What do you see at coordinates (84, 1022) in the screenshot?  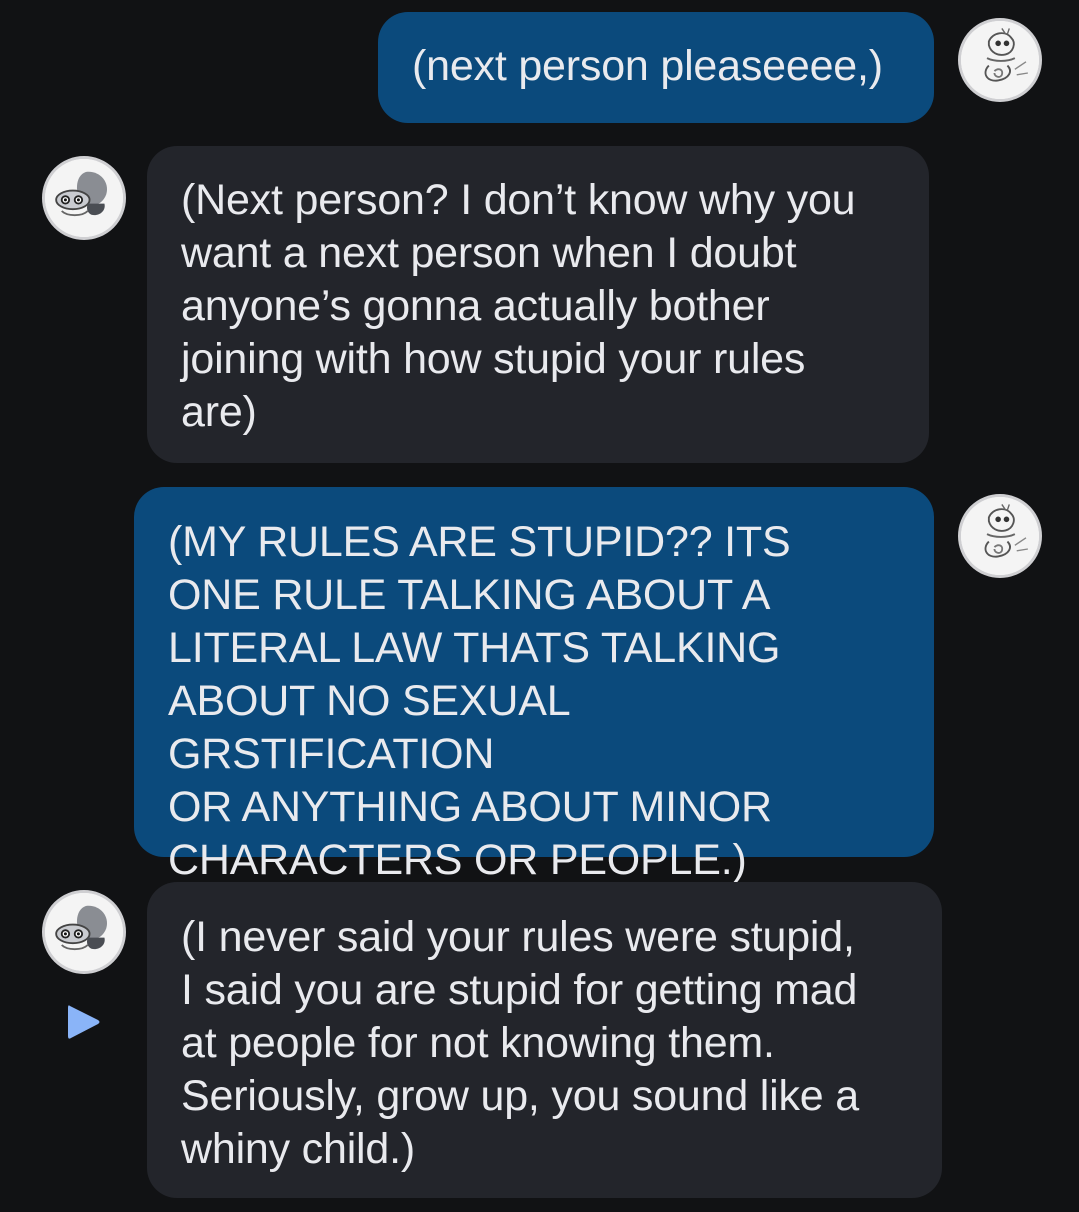 I see `play-triangle-icon` at bounding box center [84, 1022].